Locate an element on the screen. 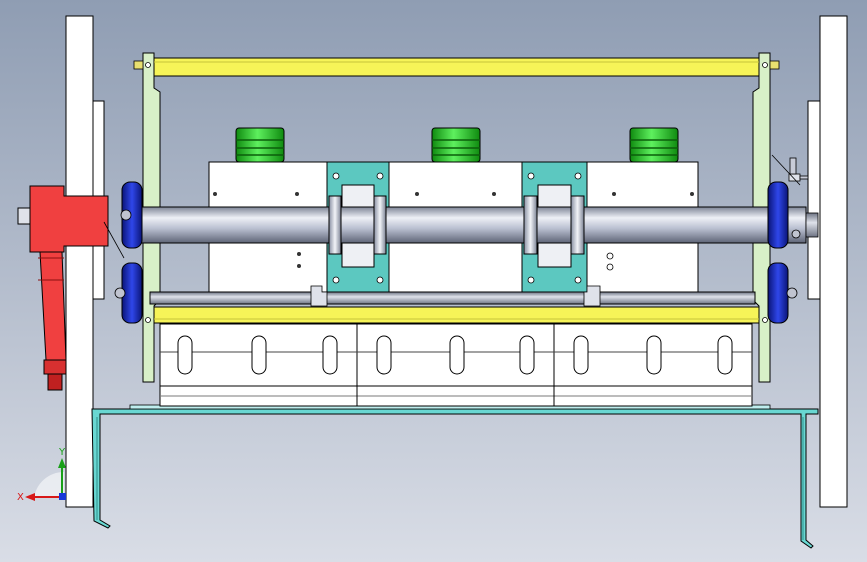  main-shaft is located at coordinates (478, 225).